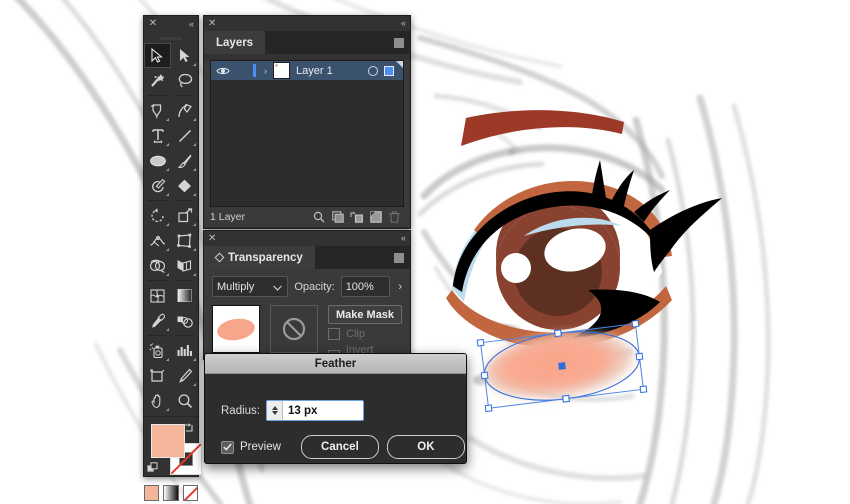 The width and height of the screenshot is (850, 504). Describe the element at coordinates (394, 217) in the screenshot. I see `delete-selection-icon` at that location.